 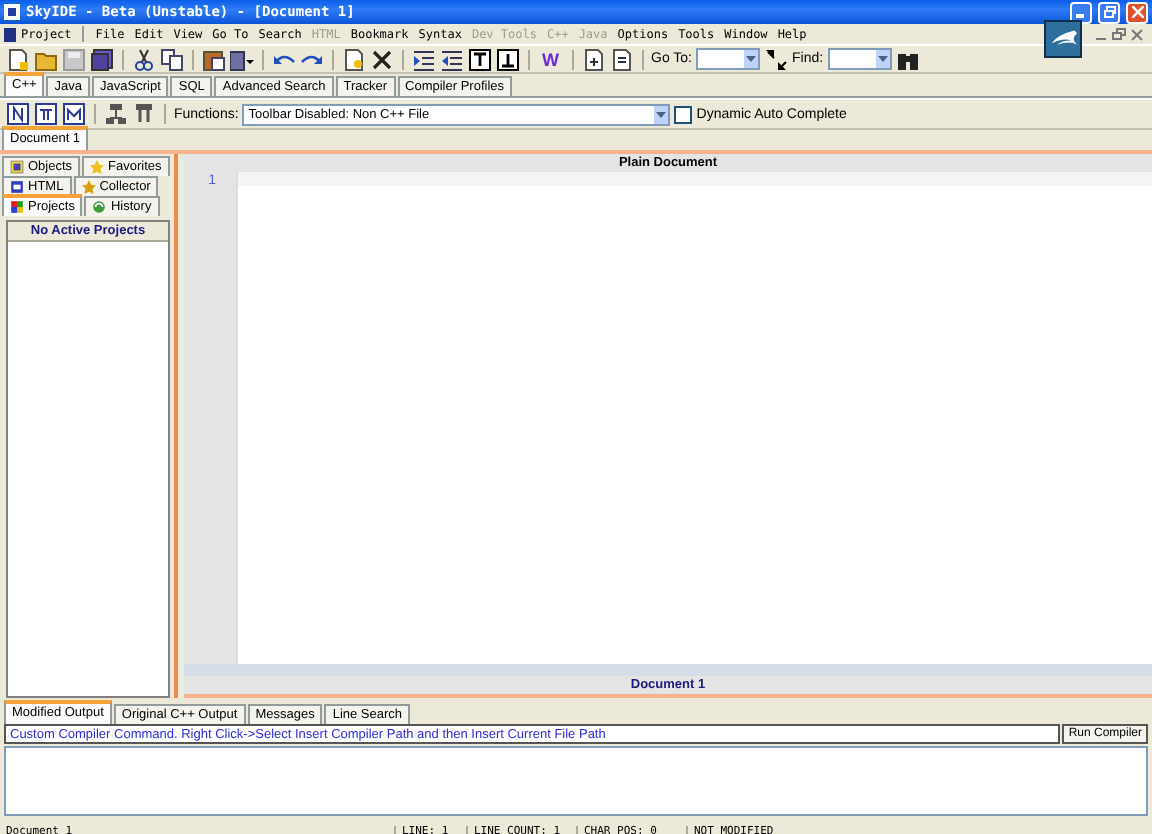 I want to click on save-all-icon, so click(x=102, y=59).